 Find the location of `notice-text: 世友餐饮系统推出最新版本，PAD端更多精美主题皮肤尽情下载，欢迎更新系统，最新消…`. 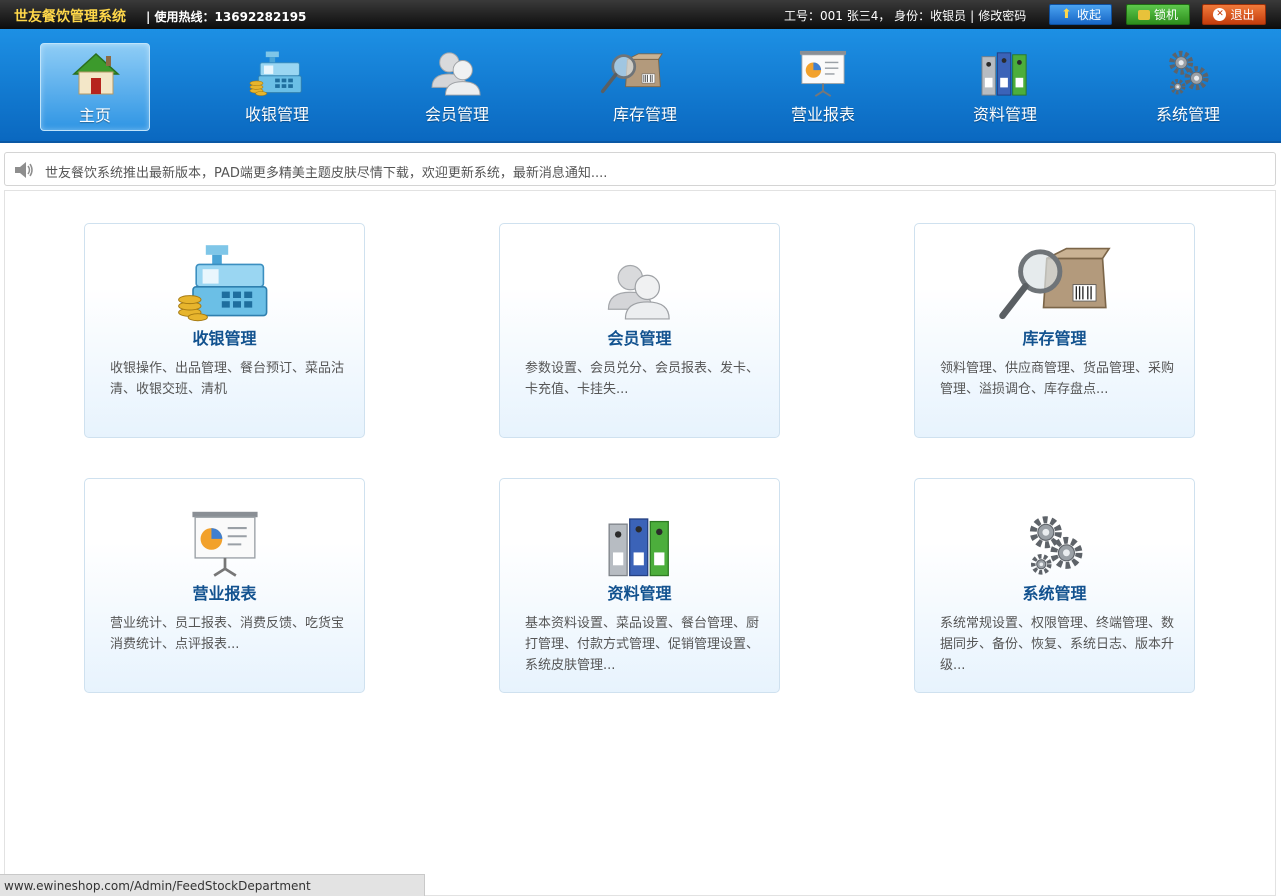

notice-text: 世友餐饮系统推出最新版本，PAD端更多精美主题皮肤尽情下载，欢迎更新系统，最新消… is located at coordinates (326, 173).